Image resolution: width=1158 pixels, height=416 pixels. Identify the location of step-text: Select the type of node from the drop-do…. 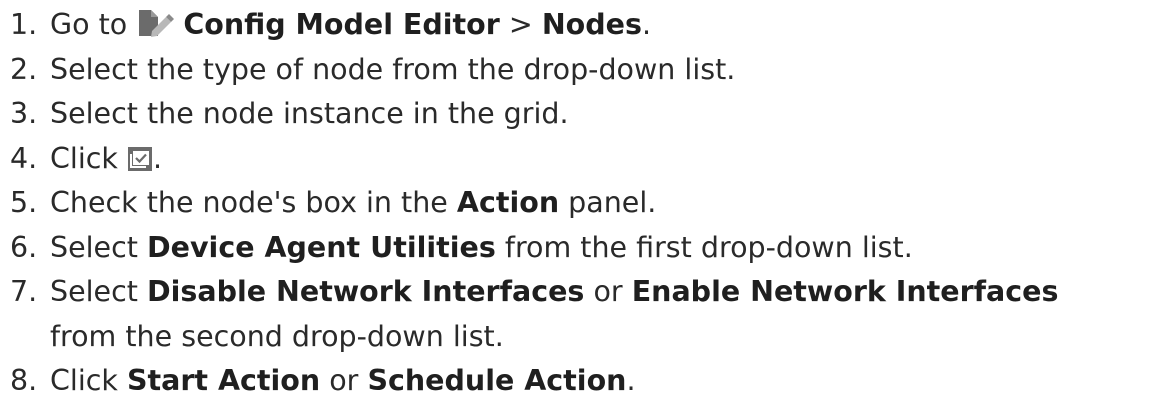
(393, 69).